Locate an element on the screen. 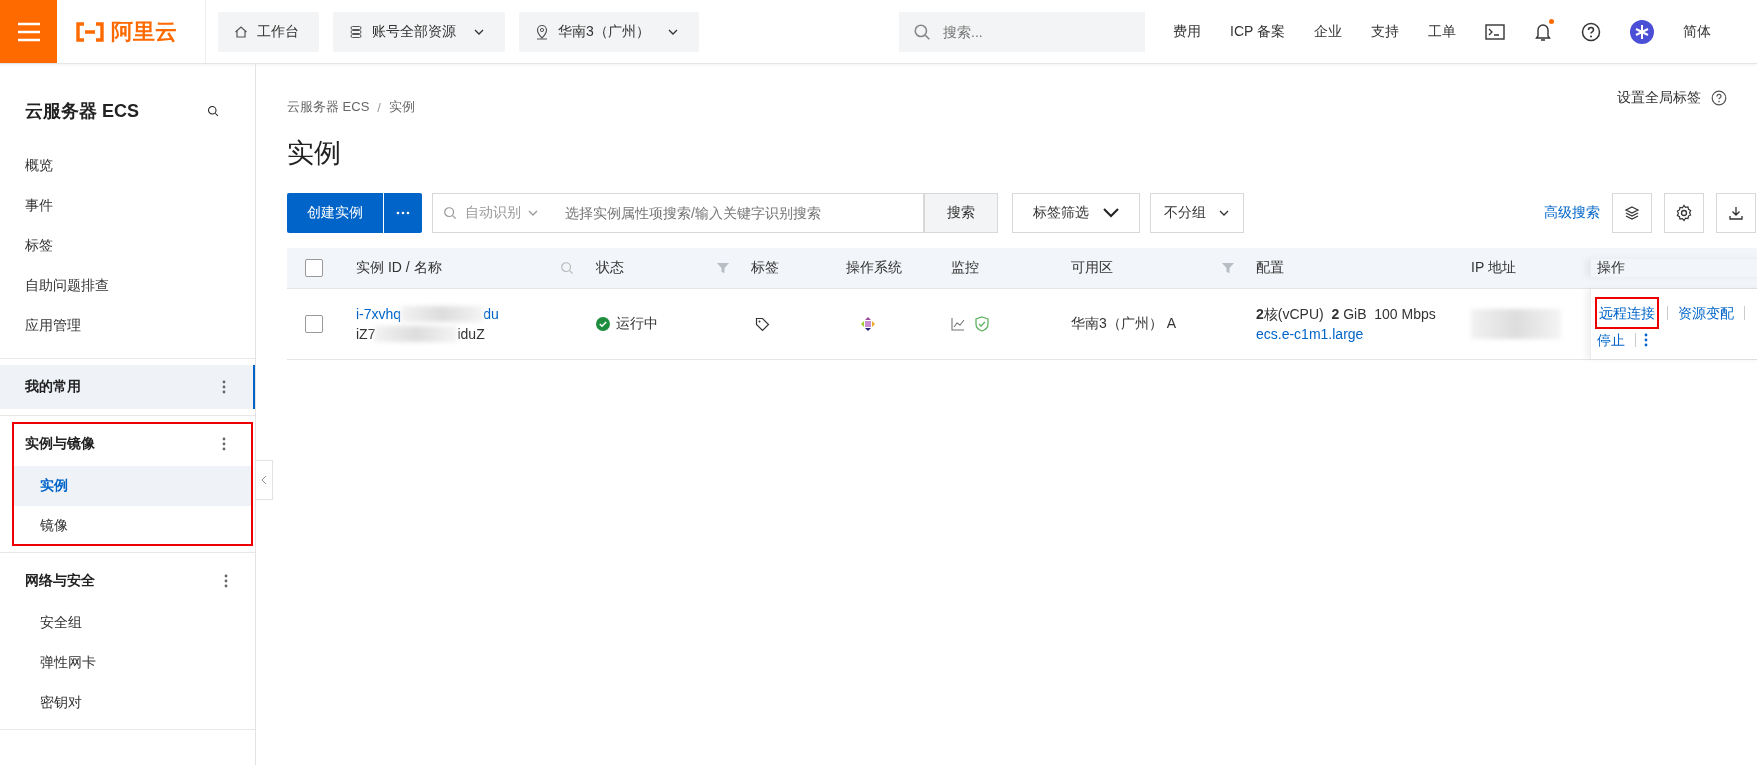 The height and width of the screenshot is (765, 1757). shield-check-icon is located at coordinates (982, 324).